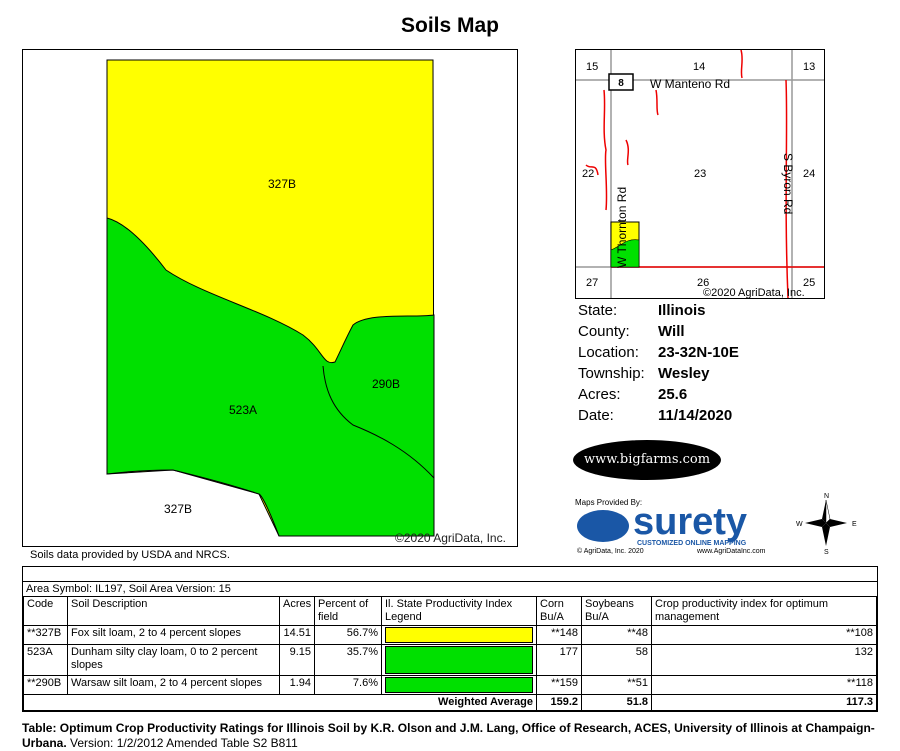 This screenshot has height=751, width=900. What do you see at coordinates (559, 702) in the screenshot?
I see `weighted-corn: 159.2` at bounding box center [559, 702].